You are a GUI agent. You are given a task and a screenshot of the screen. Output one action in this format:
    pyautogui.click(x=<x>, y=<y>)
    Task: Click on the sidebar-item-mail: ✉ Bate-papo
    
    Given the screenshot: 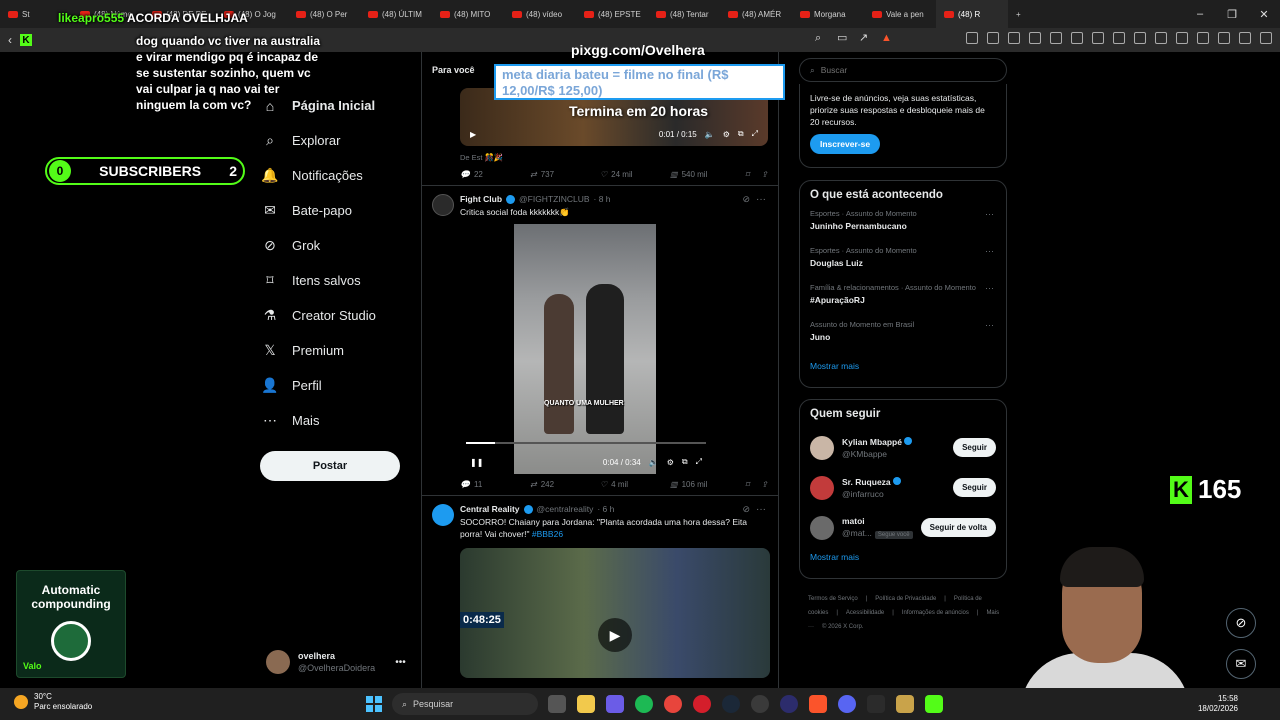 What is the action you would take?
    pyautogui.click(x=337, y=210)
    